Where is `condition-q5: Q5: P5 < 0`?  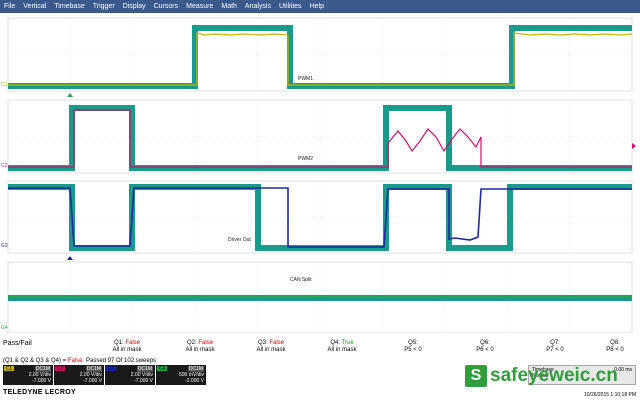 condition-q5: Q5: P5 < 0 is located at coordinates (413, 347).